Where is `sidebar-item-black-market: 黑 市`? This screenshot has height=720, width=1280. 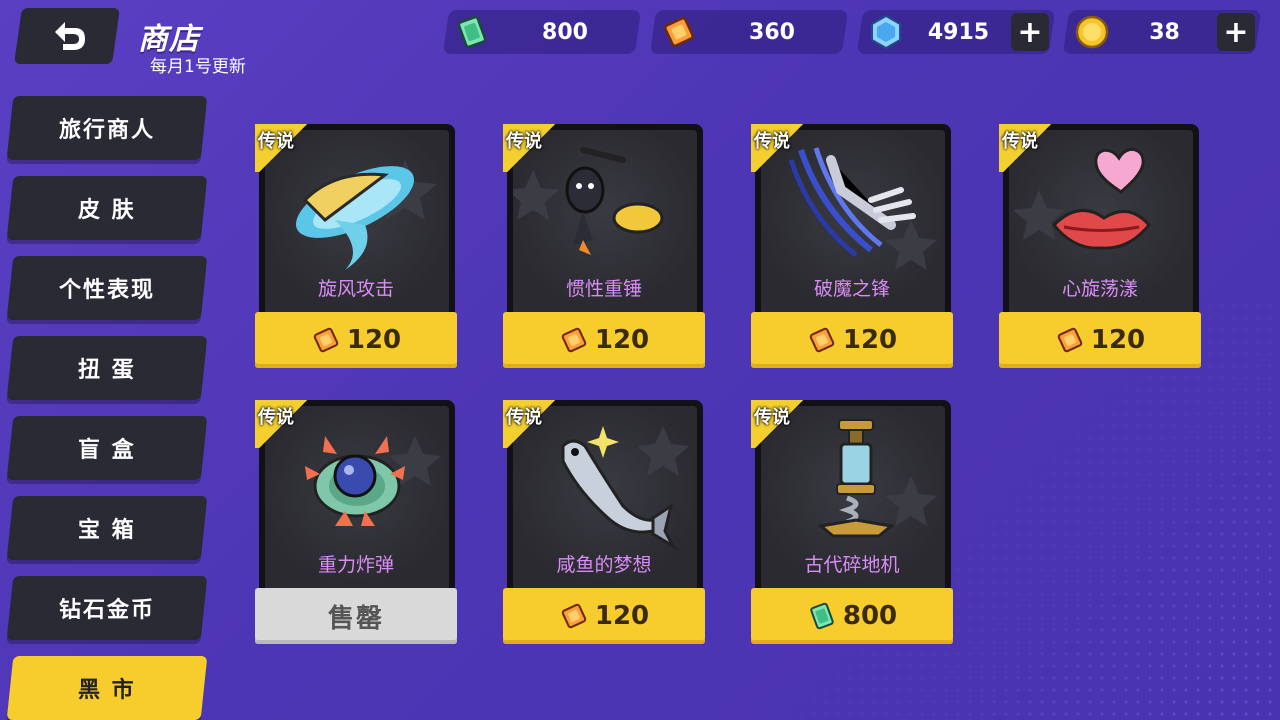
sidebar-item-black-market: 黑 市 is located at coordinates (107, 688).